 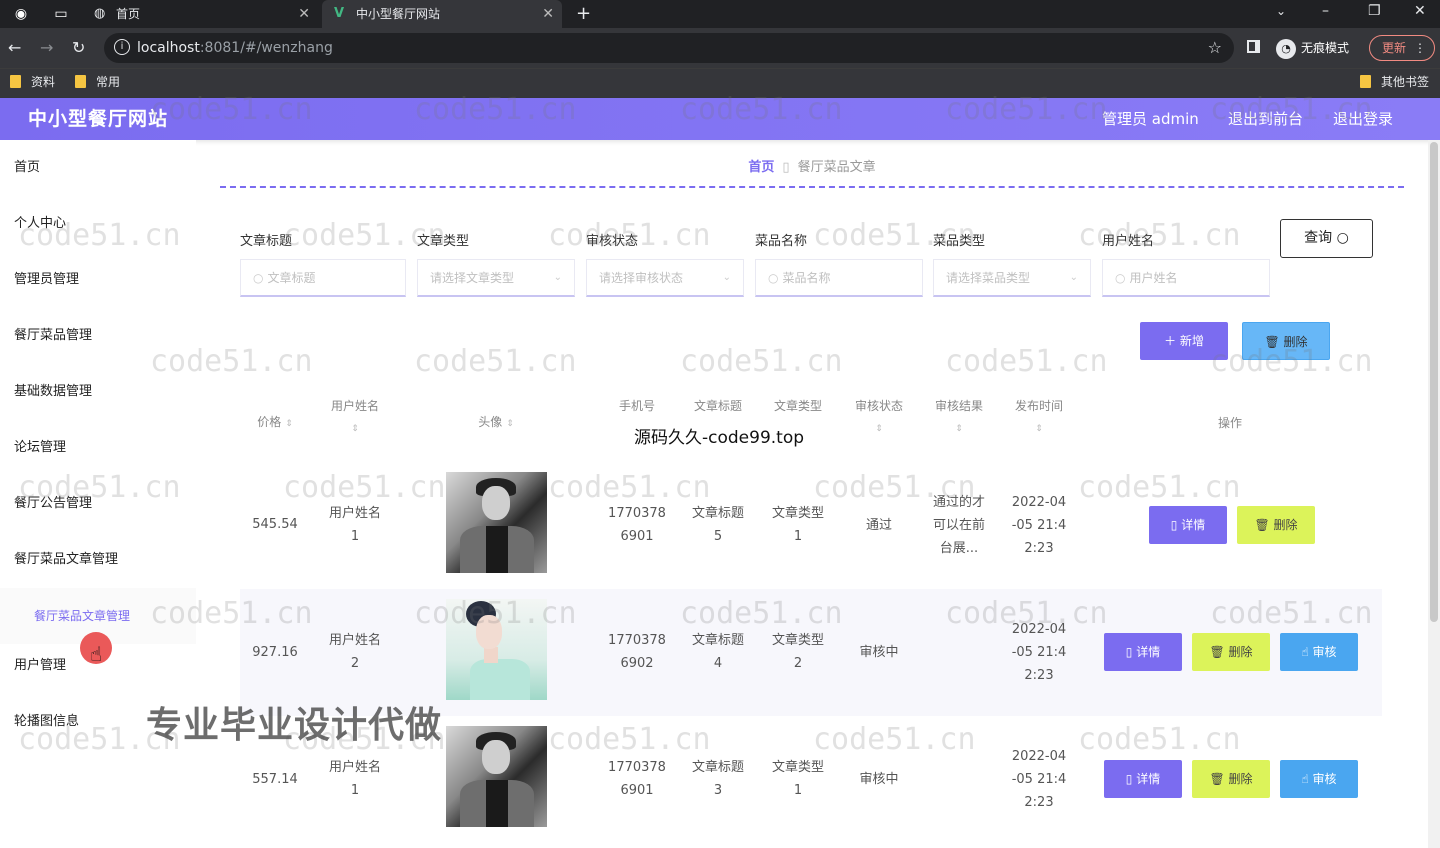 What do you see at coordinates (720, 14) in the screenshot?
I see `browser-tab-bar: ◉ ▭ ◍ 首页 ✕ V 中小型餐厅网站 ✕ + ⌄ – ❐ ✕` at bounding box center [720, 14].